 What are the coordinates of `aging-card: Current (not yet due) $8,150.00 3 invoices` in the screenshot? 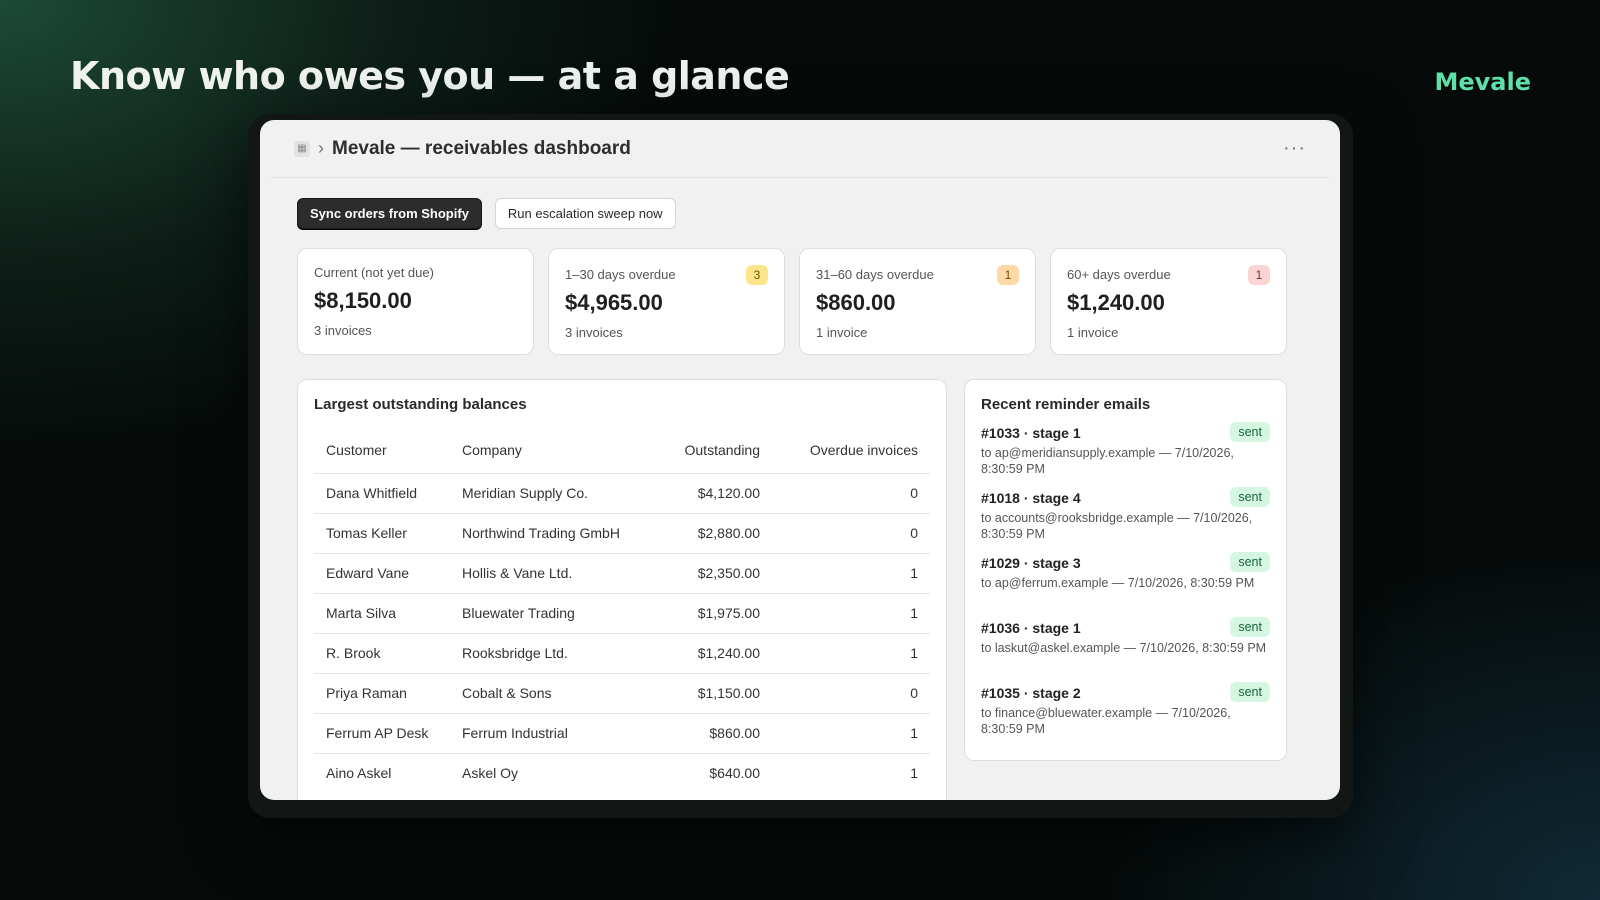 It's located at (415, 301).